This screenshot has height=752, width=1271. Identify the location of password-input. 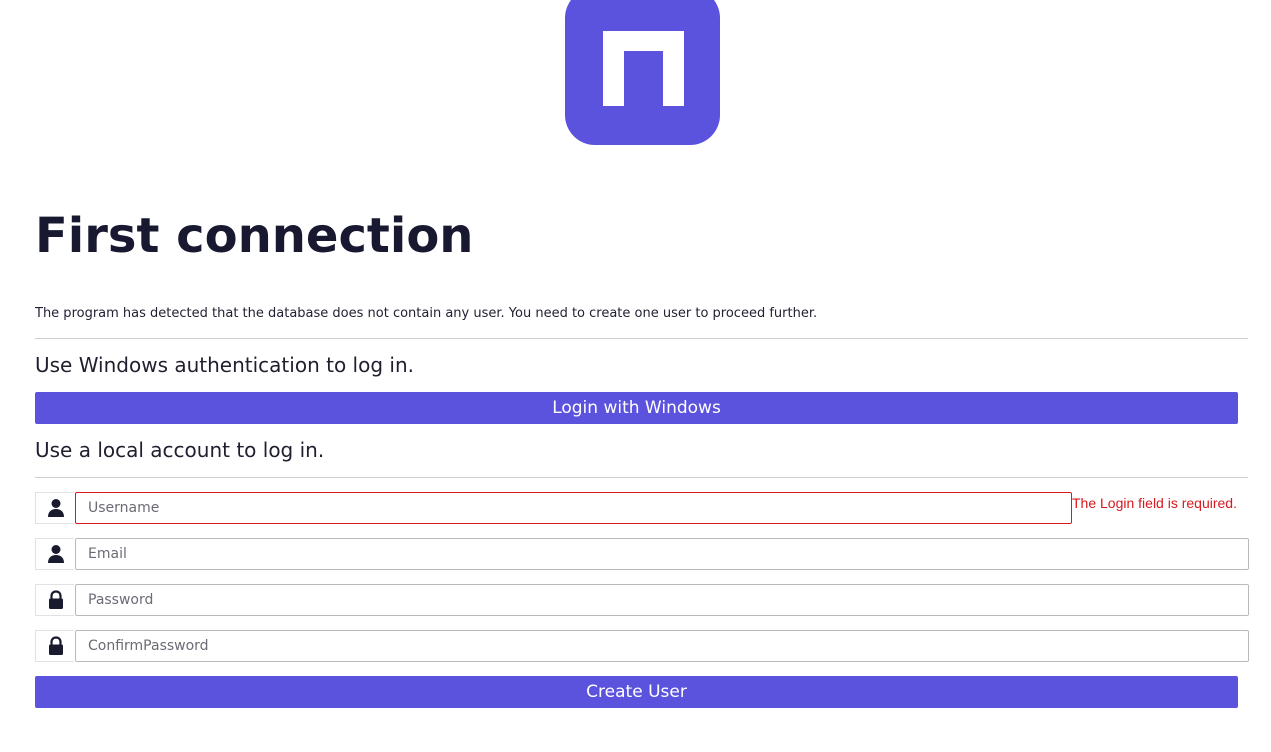
(662, 600).